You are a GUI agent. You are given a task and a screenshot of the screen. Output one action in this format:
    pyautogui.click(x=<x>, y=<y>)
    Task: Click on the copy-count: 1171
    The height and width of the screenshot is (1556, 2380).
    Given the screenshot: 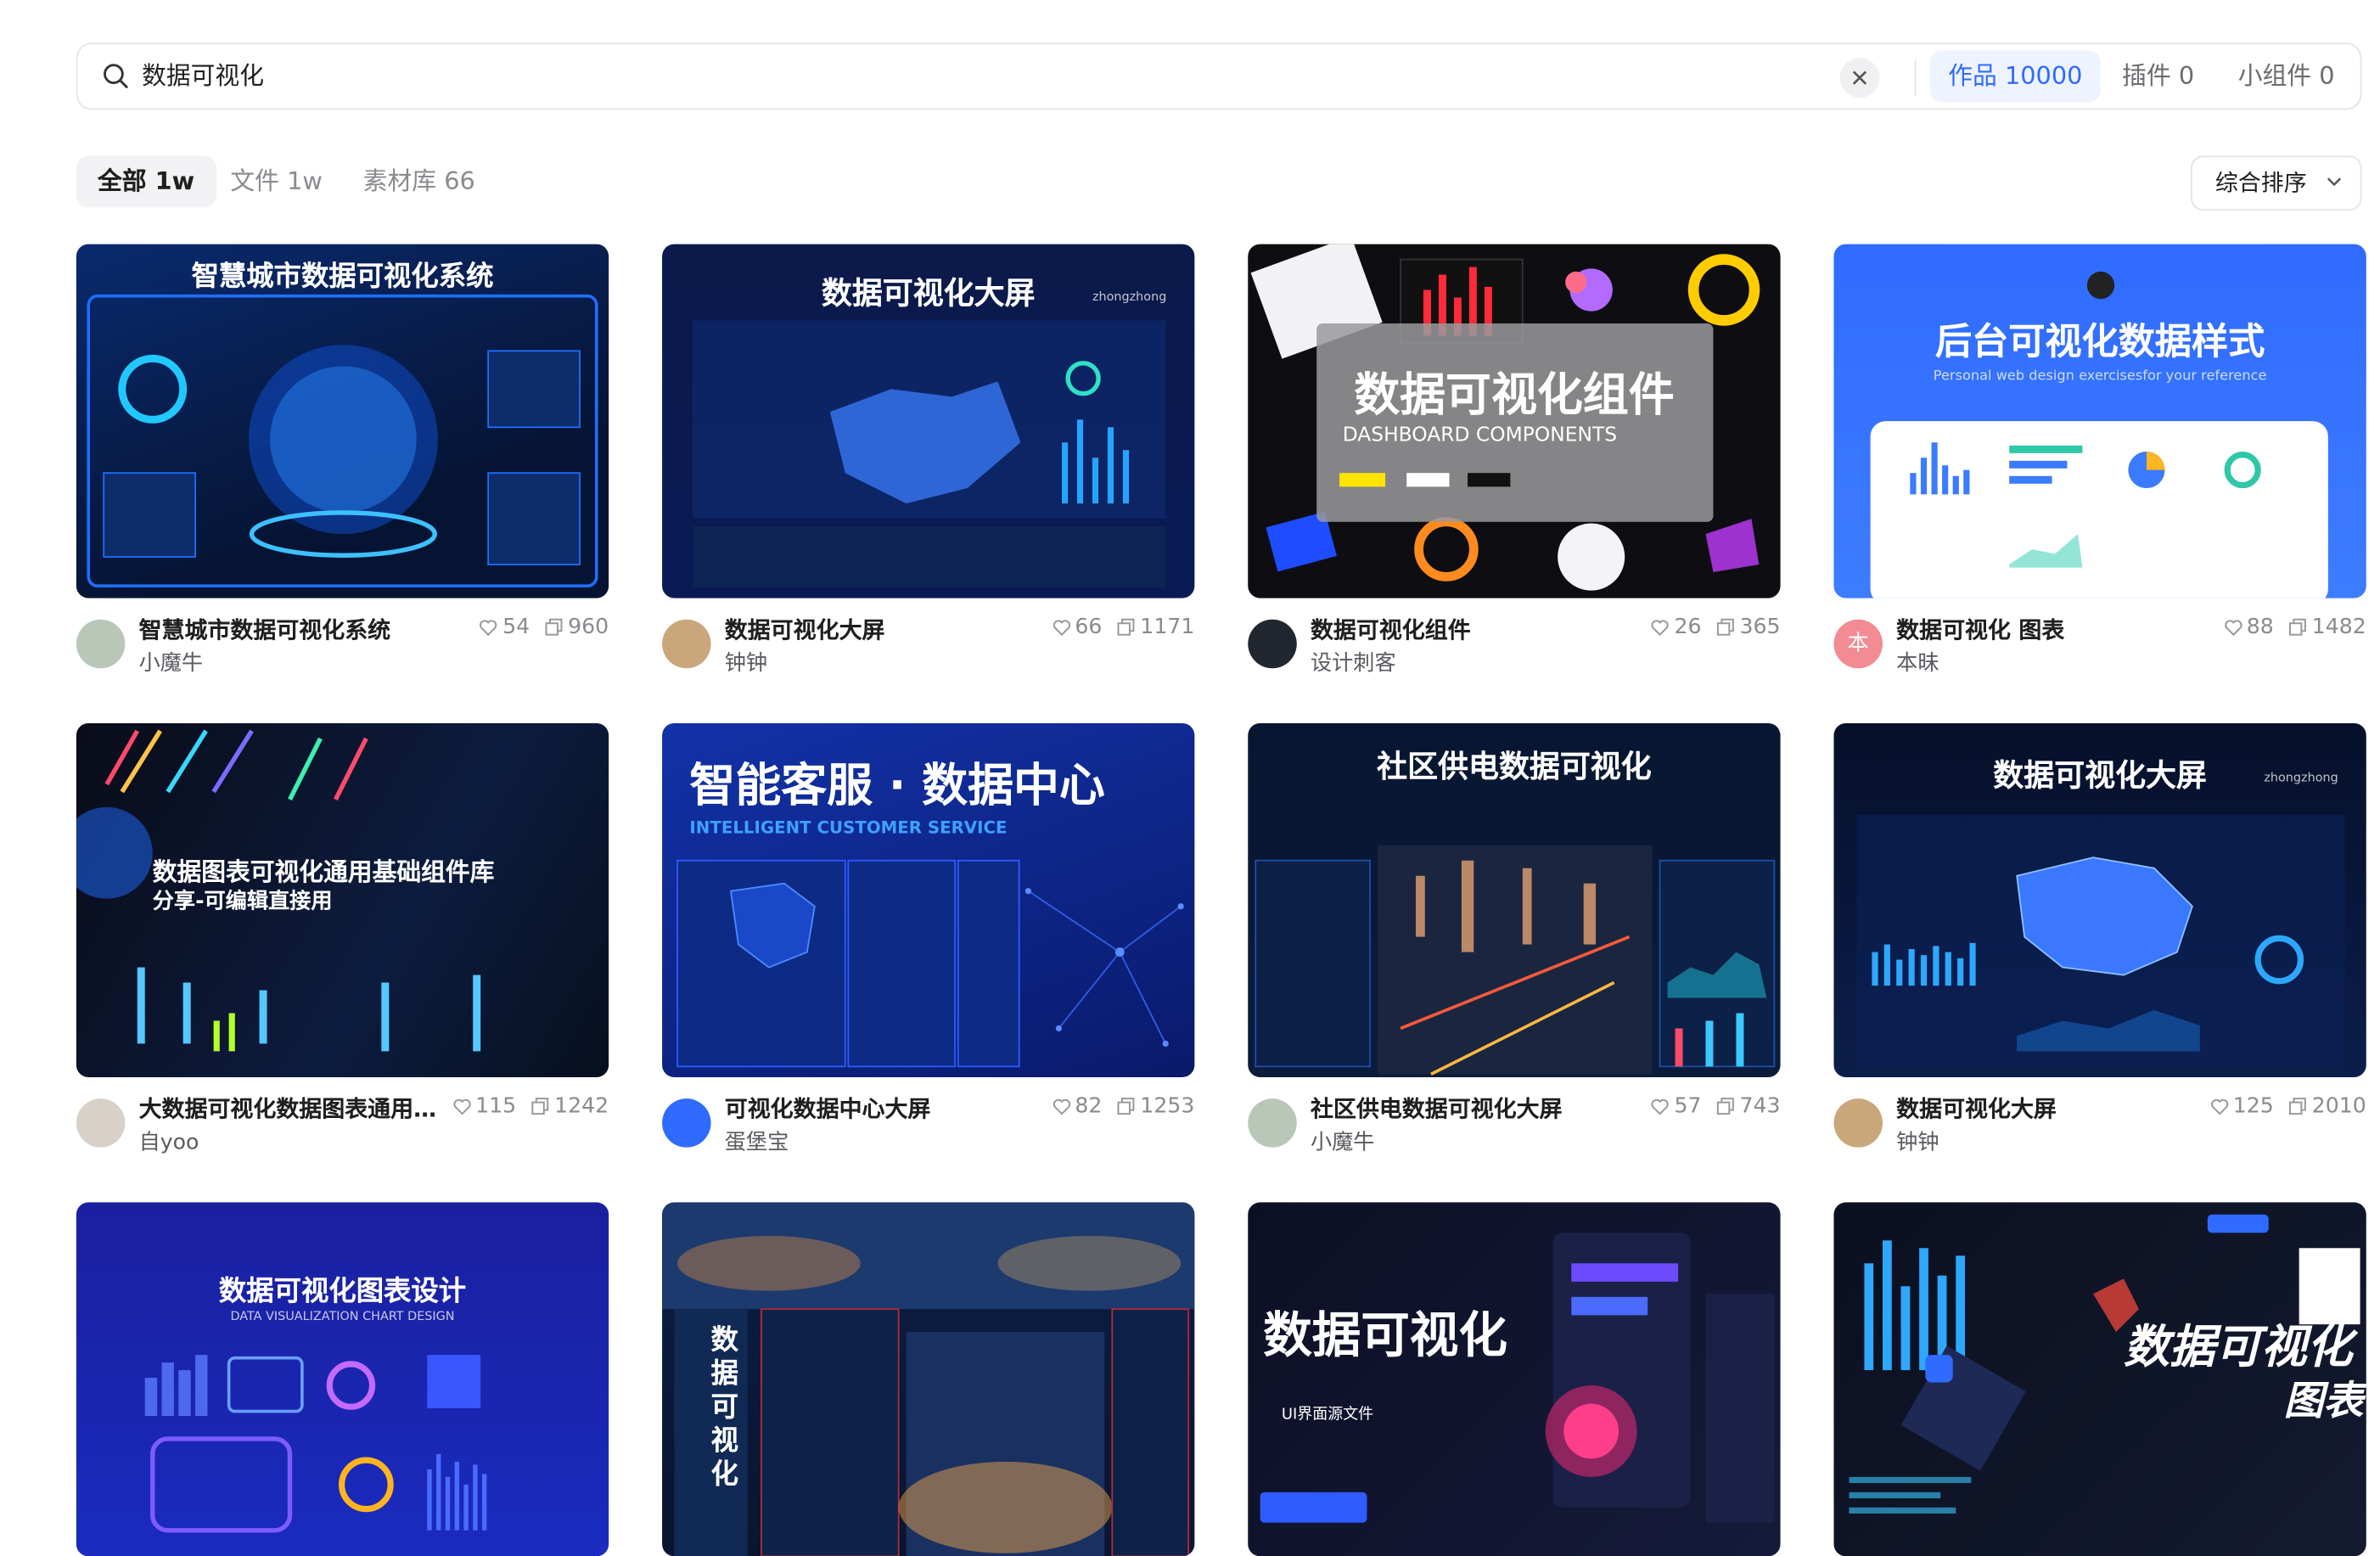 What is the action you would take?
    pyautogui.click(x=1167, y=627)
    